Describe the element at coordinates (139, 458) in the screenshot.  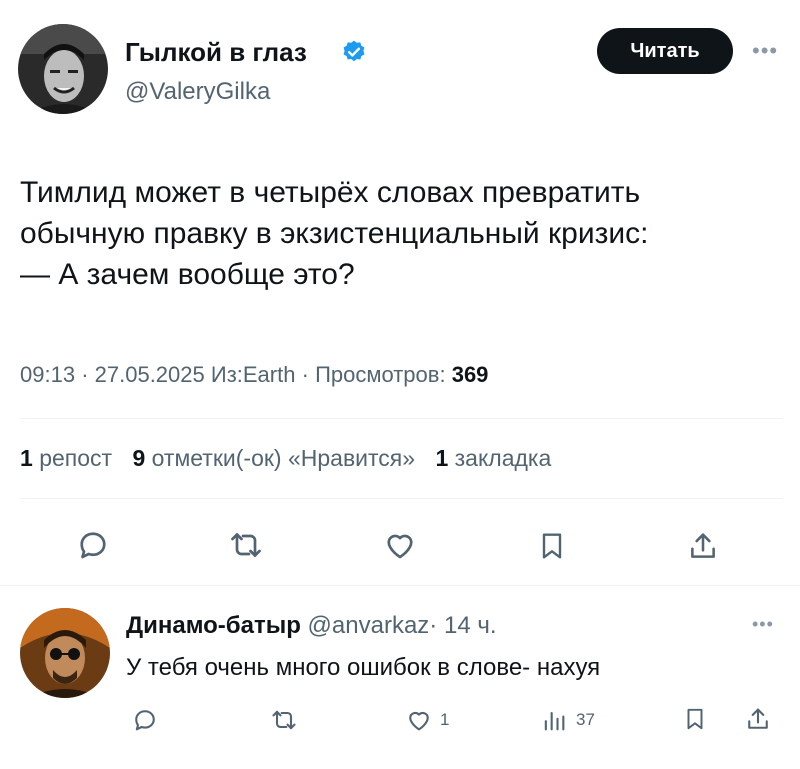
I see `likes-count: 9` at that location.